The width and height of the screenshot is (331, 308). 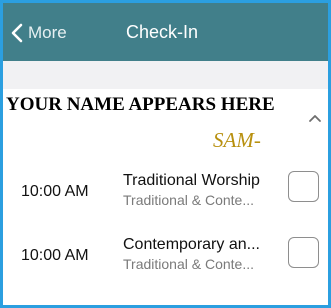 I want to click on chevron-left-icon, so click(x=17, y=33).